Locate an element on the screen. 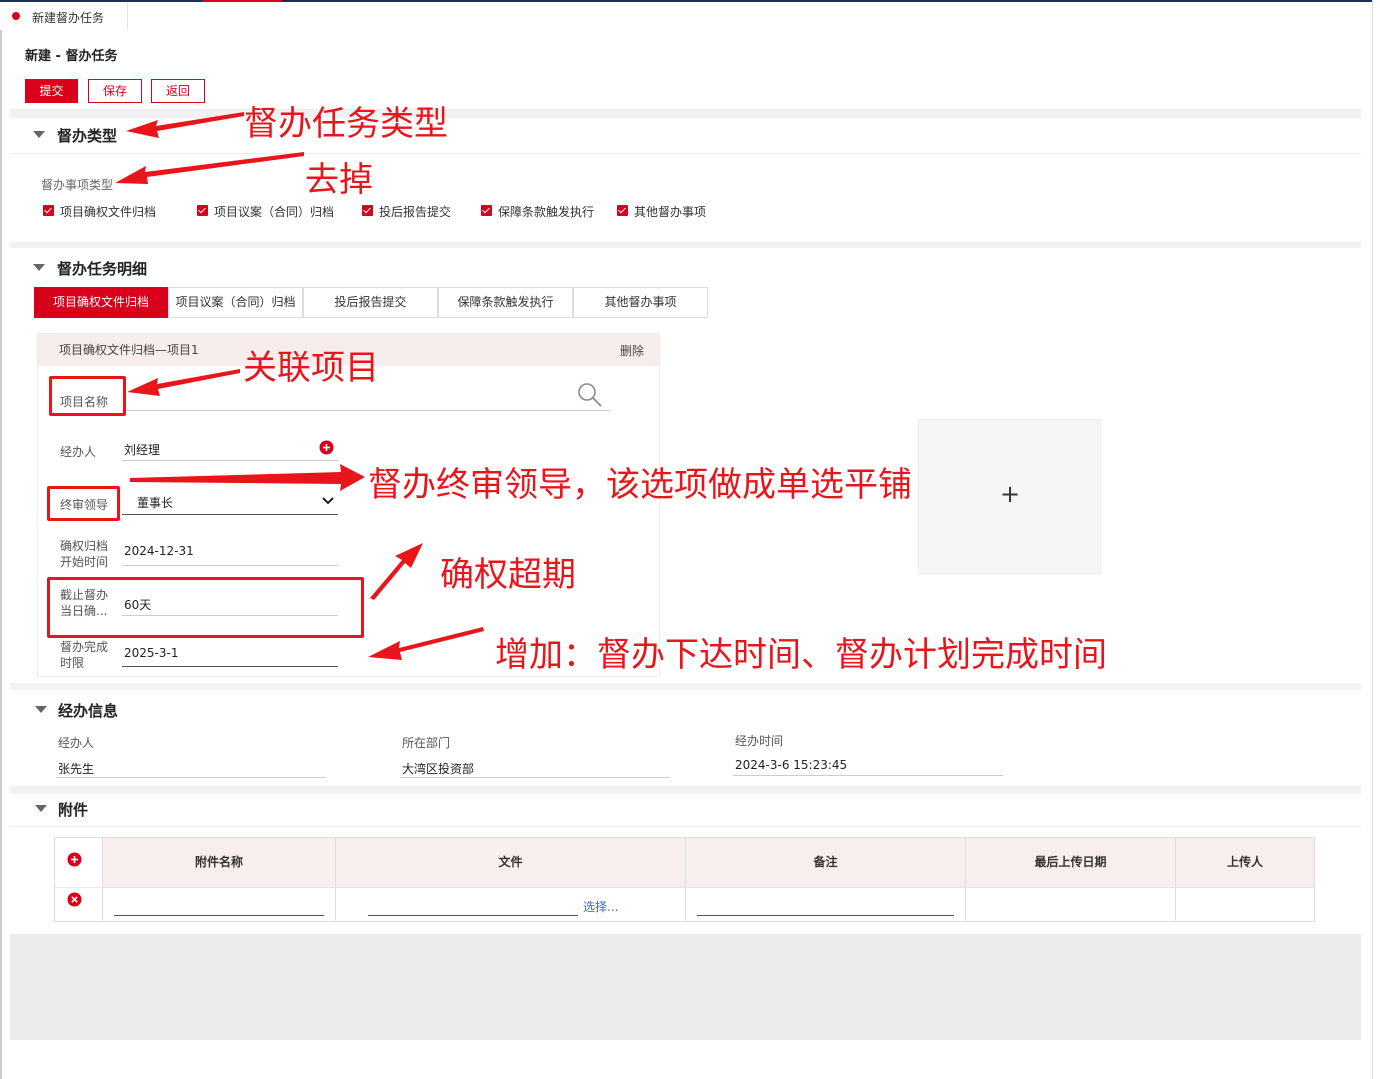 The image size is (1380, 1079). back-button: 返回 is located at coordinates (178, 91).